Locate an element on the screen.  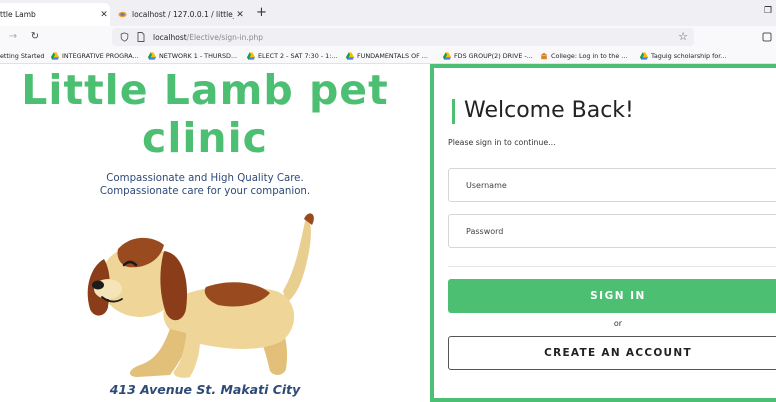
college-icon is located at coordinates (544, 56).